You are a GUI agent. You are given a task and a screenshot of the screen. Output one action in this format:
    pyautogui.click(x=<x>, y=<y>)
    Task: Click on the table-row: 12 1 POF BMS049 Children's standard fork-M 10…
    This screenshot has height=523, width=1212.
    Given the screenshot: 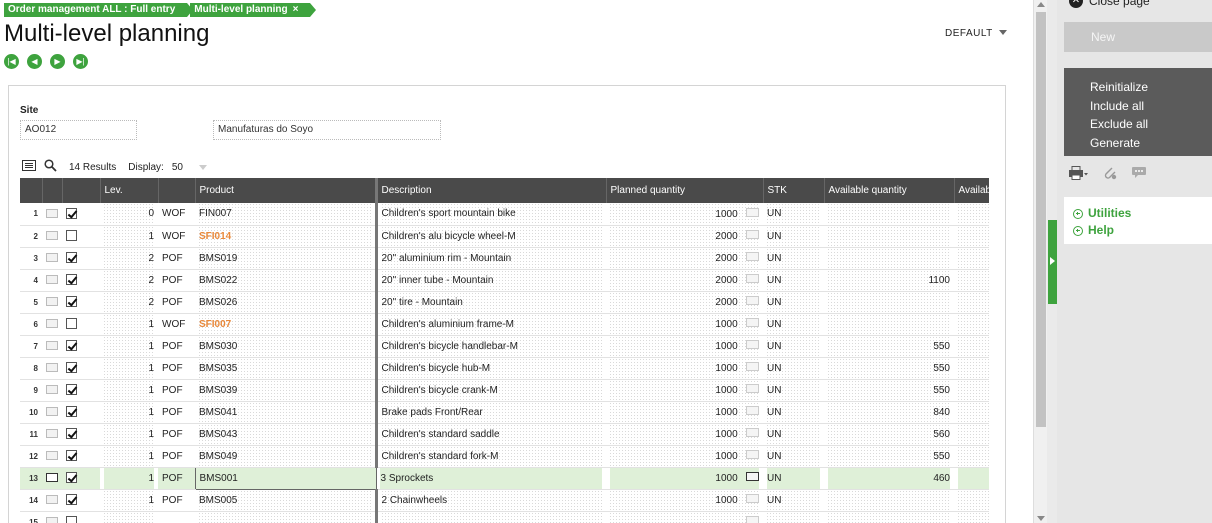 What is the action you would take?
    pyautogui.click(x=504, y=456)
    